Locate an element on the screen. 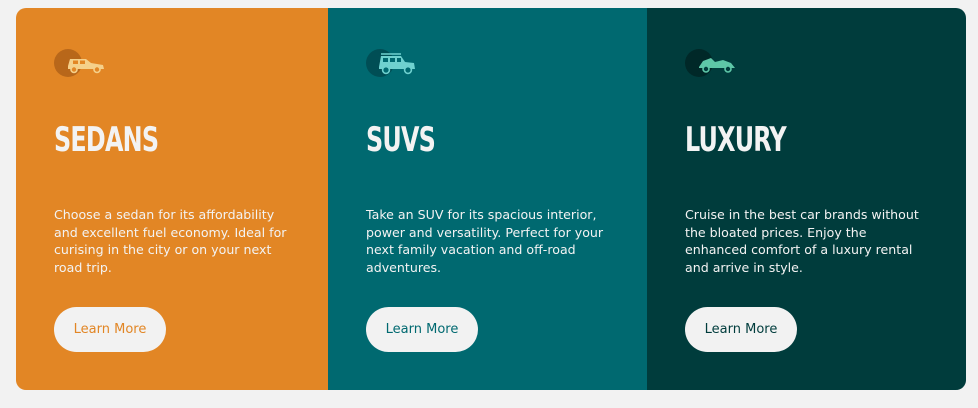 Image resolution: width=978 pixels, height=408 pixels. suv-car-icon is located at coordinates (394, 63).